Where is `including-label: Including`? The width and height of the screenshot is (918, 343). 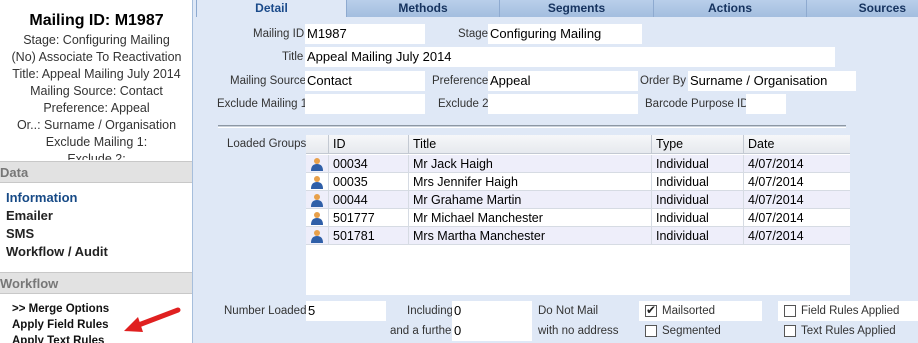
including-label: Including is located at coordinates (430, 311).